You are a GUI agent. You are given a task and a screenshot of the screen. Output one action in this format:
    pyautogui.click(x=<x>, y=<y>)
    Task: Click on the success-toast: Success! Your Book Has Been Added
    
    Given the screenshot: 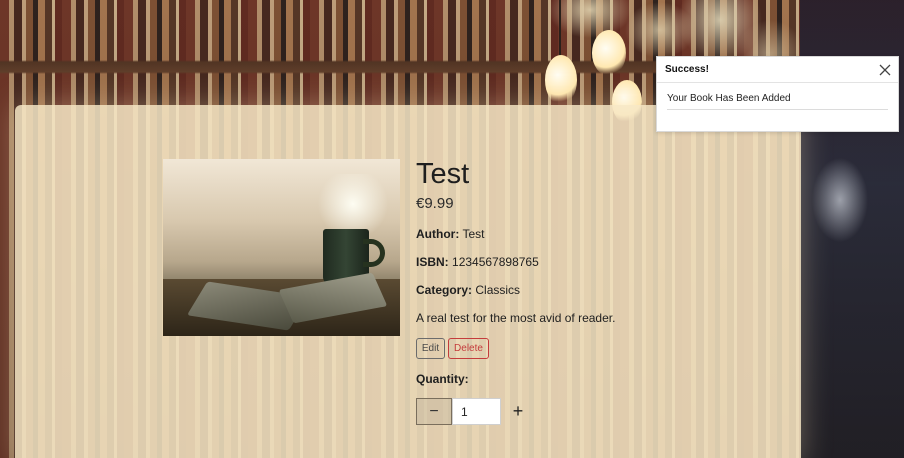 What is the action you would take?
    pyautogui.click(x=777, y=94)
    